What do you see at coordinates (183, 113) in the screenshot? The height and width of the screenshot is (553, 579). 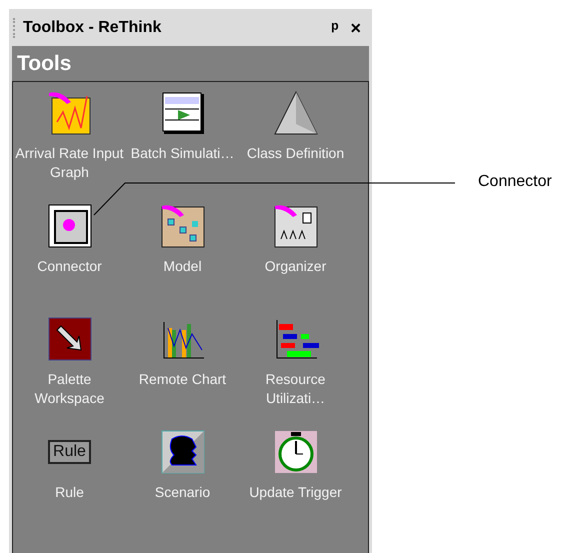 I see `script-icon` at bounding box center [183, 113].